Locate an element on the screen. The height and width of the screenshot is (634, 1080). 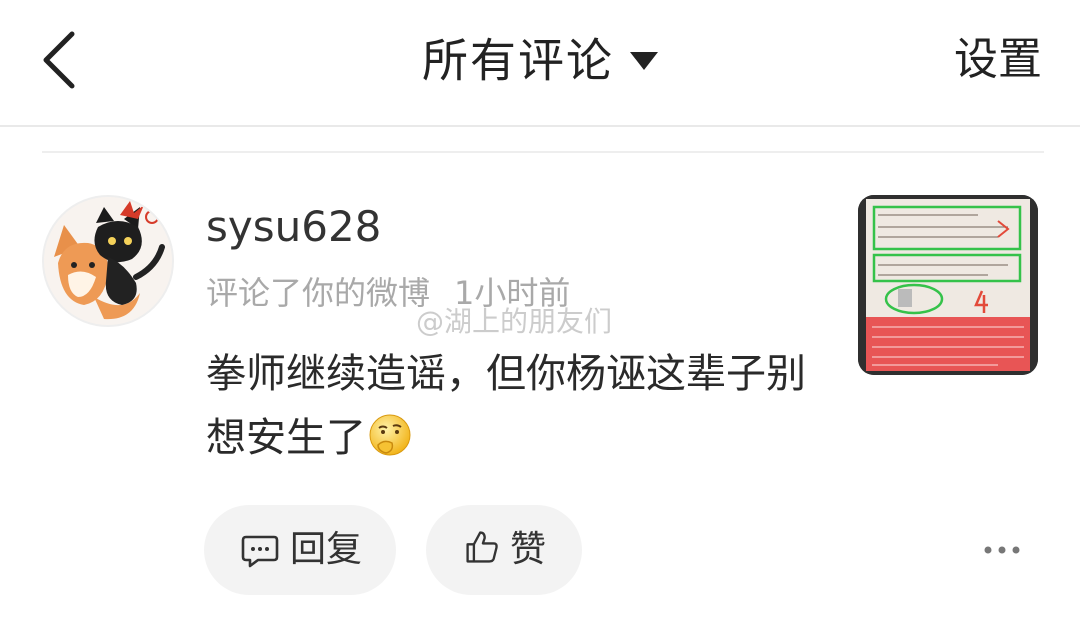
more-icon is located at coordinates (1002, 550).